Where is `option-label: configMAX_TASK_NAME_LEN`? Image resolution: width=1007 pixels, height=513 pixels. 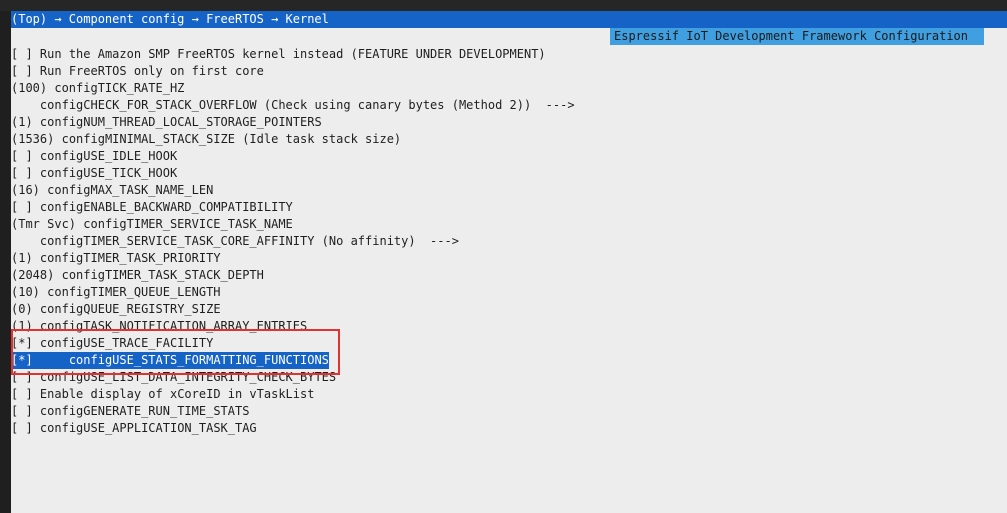
option-label: configMAX_TASK_NAME_LEN is located at coordinates (130, 190).